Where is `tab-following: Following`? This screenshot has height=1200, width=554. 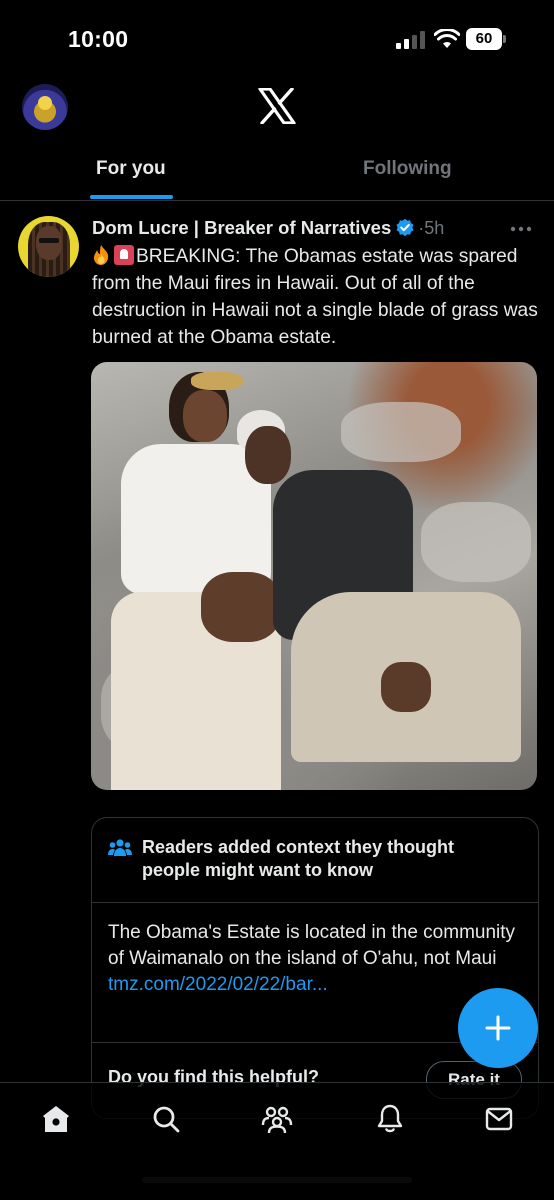
tab-following: Following is located at coordinates (407, 169).